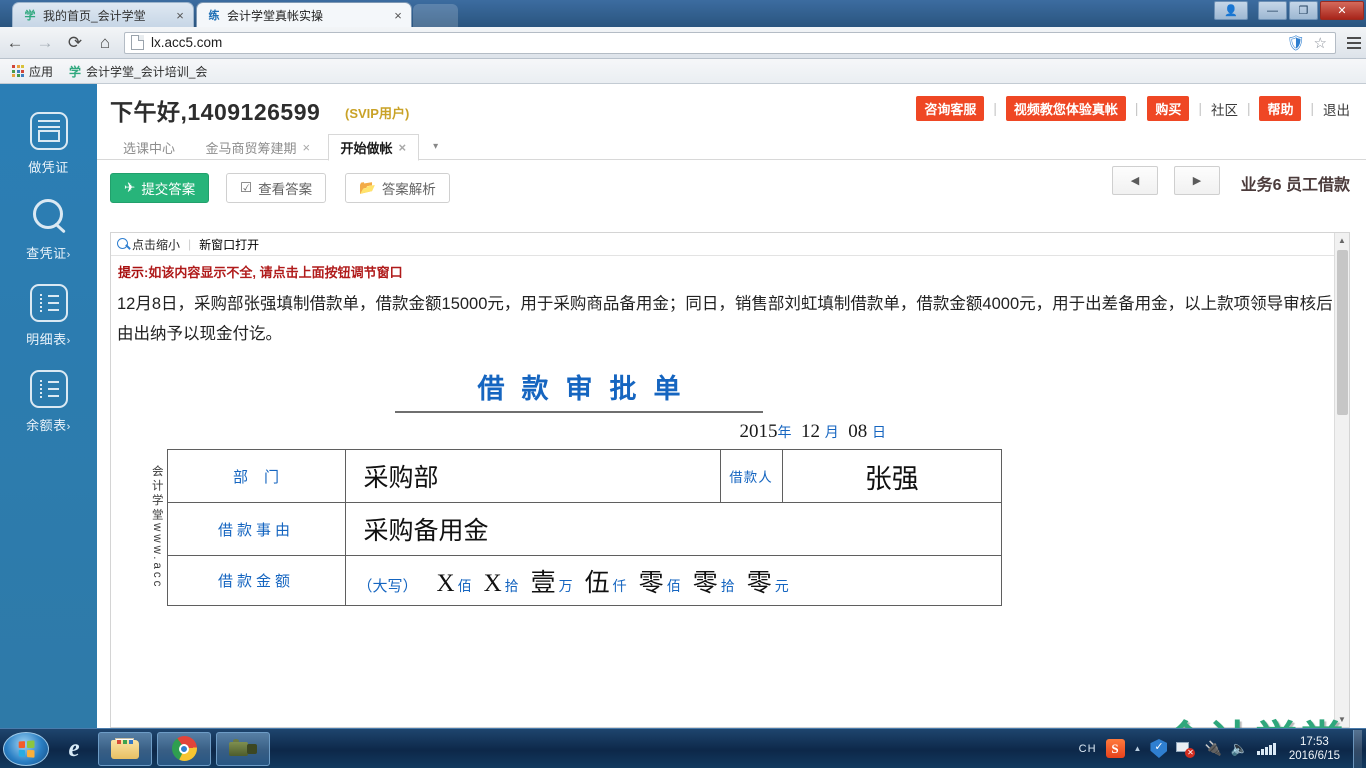 The height and width of the screenshot is (768, 1366). What do you see at coordinates (1341, 480) in the screenshot?
I see `document-scrollbar: ▲ ▼` at bounding box center [1341, 480].